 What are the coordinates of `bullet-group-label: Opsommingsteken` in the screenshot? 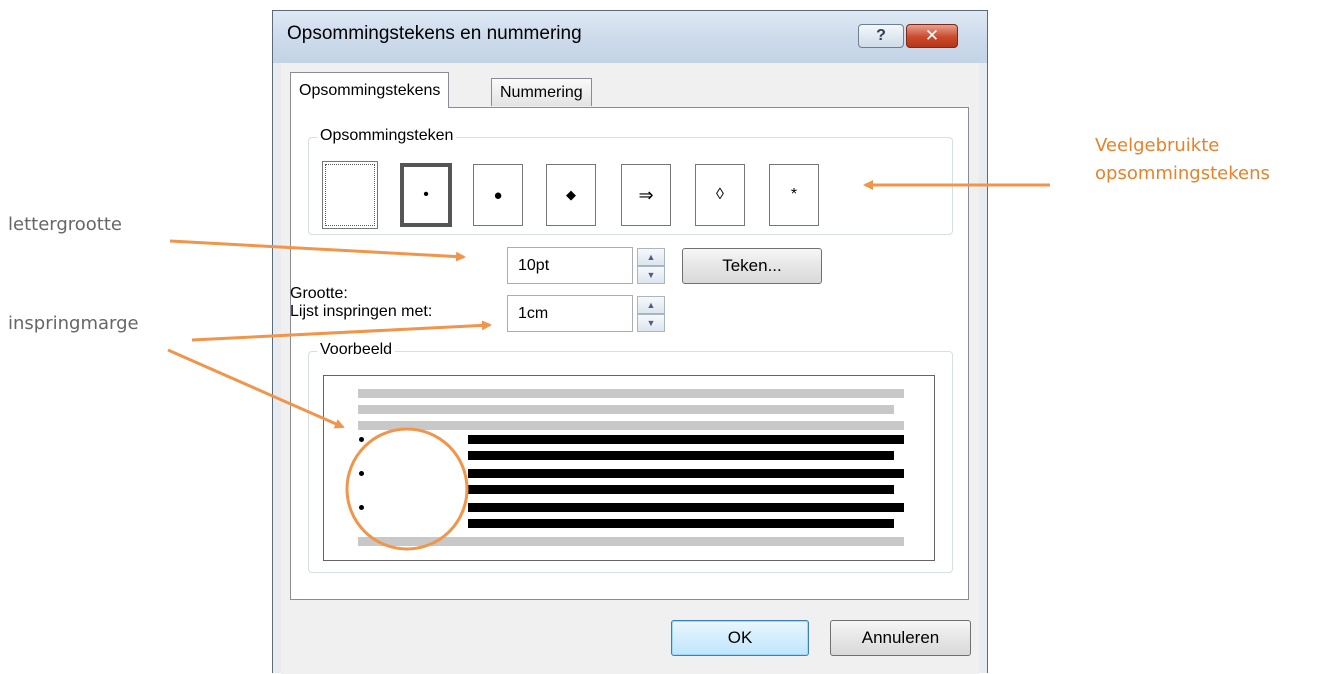 It's located at (387, 136).